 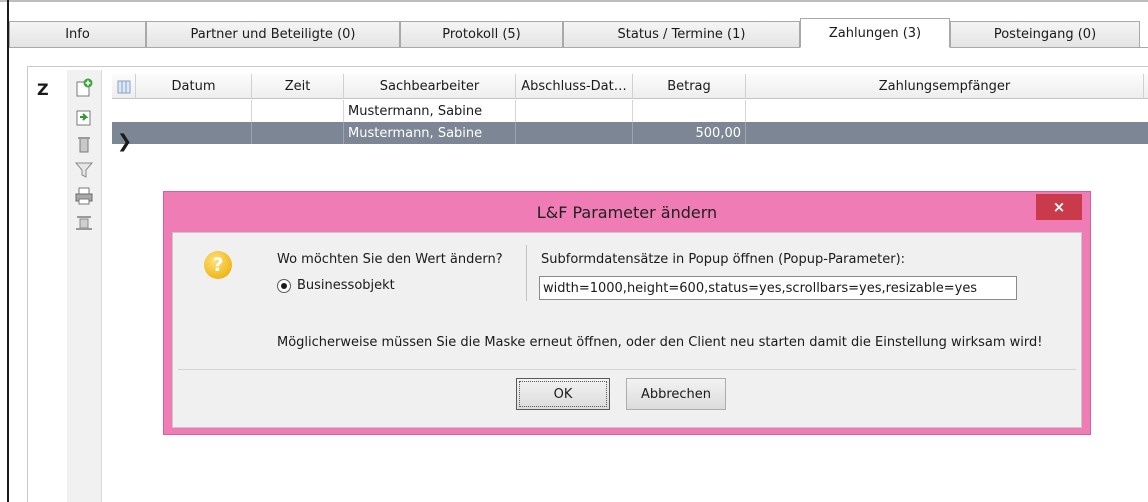 I want to click on panel-marker: Z, so click(x=43, y=89).